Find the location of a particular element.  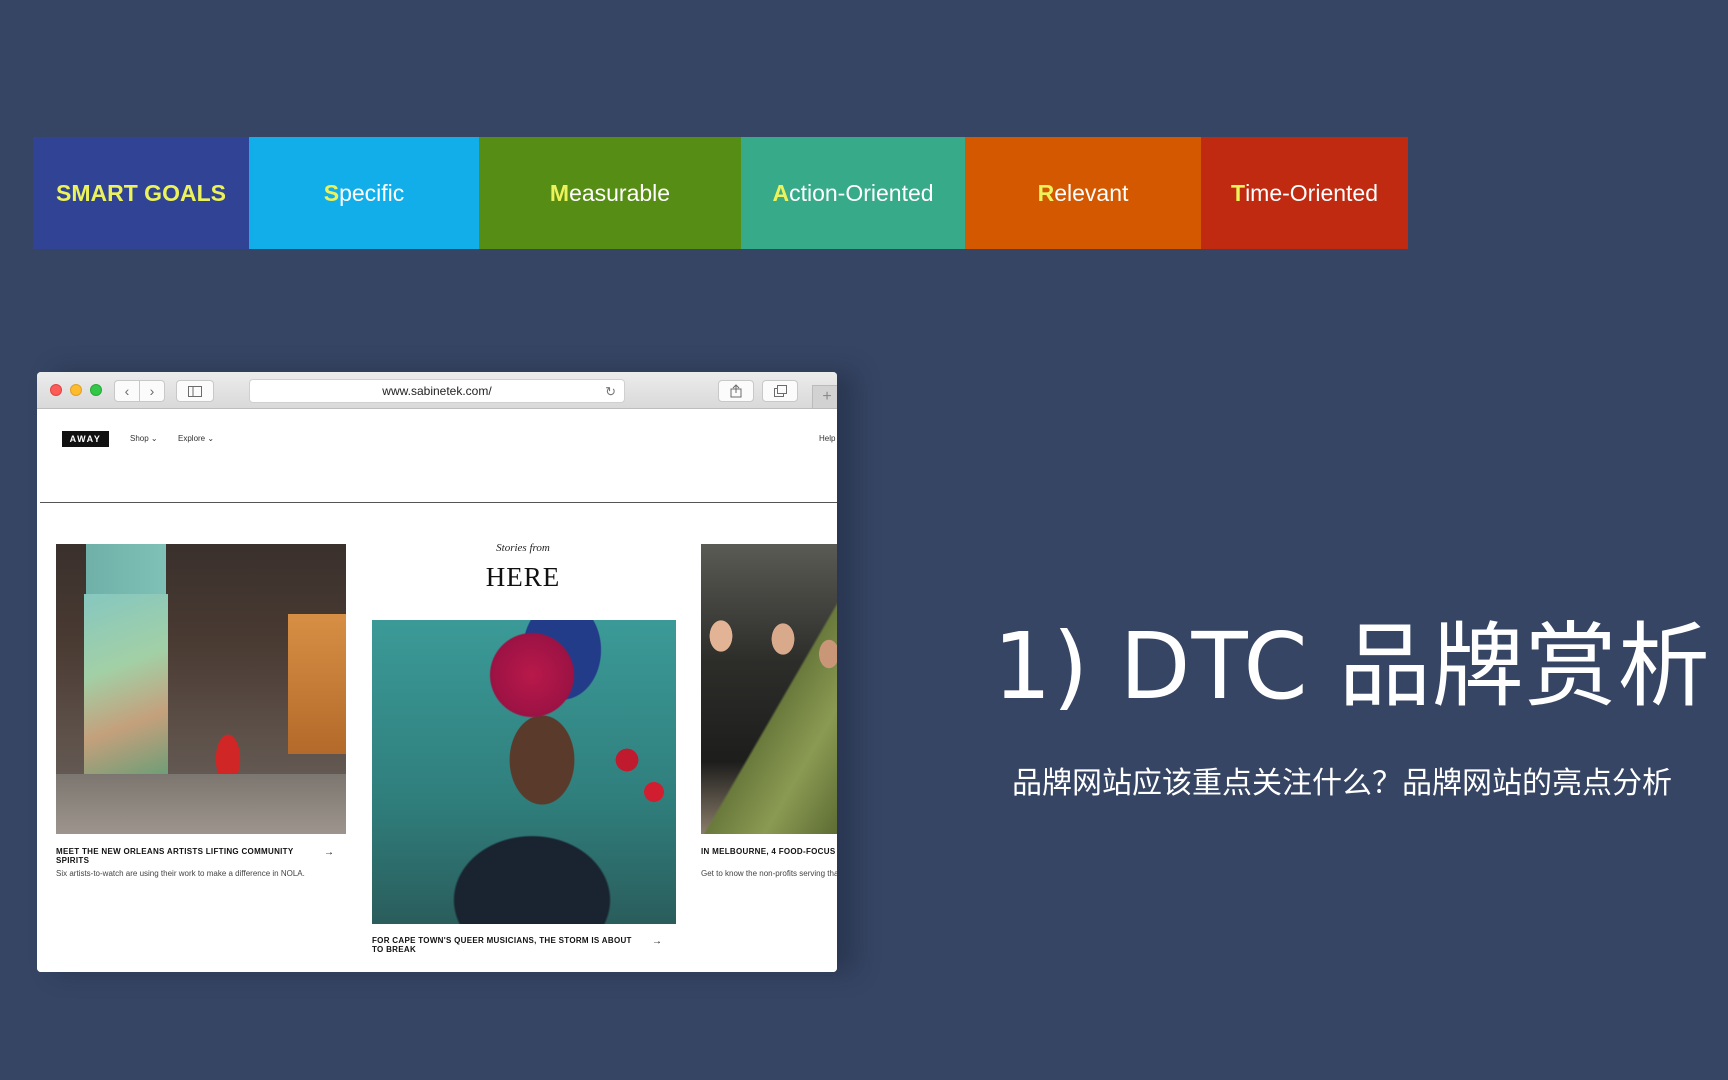

maximize-window-button is located at coordinates (96, 390).